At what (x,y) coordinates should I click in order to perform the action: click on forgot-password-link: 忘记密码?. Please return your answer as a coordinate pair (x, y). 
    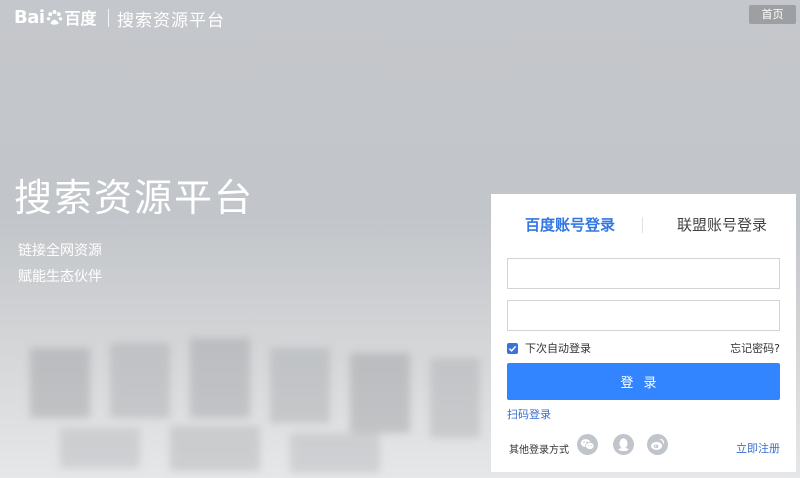
    Looking at the image, I should click on (755, 348).